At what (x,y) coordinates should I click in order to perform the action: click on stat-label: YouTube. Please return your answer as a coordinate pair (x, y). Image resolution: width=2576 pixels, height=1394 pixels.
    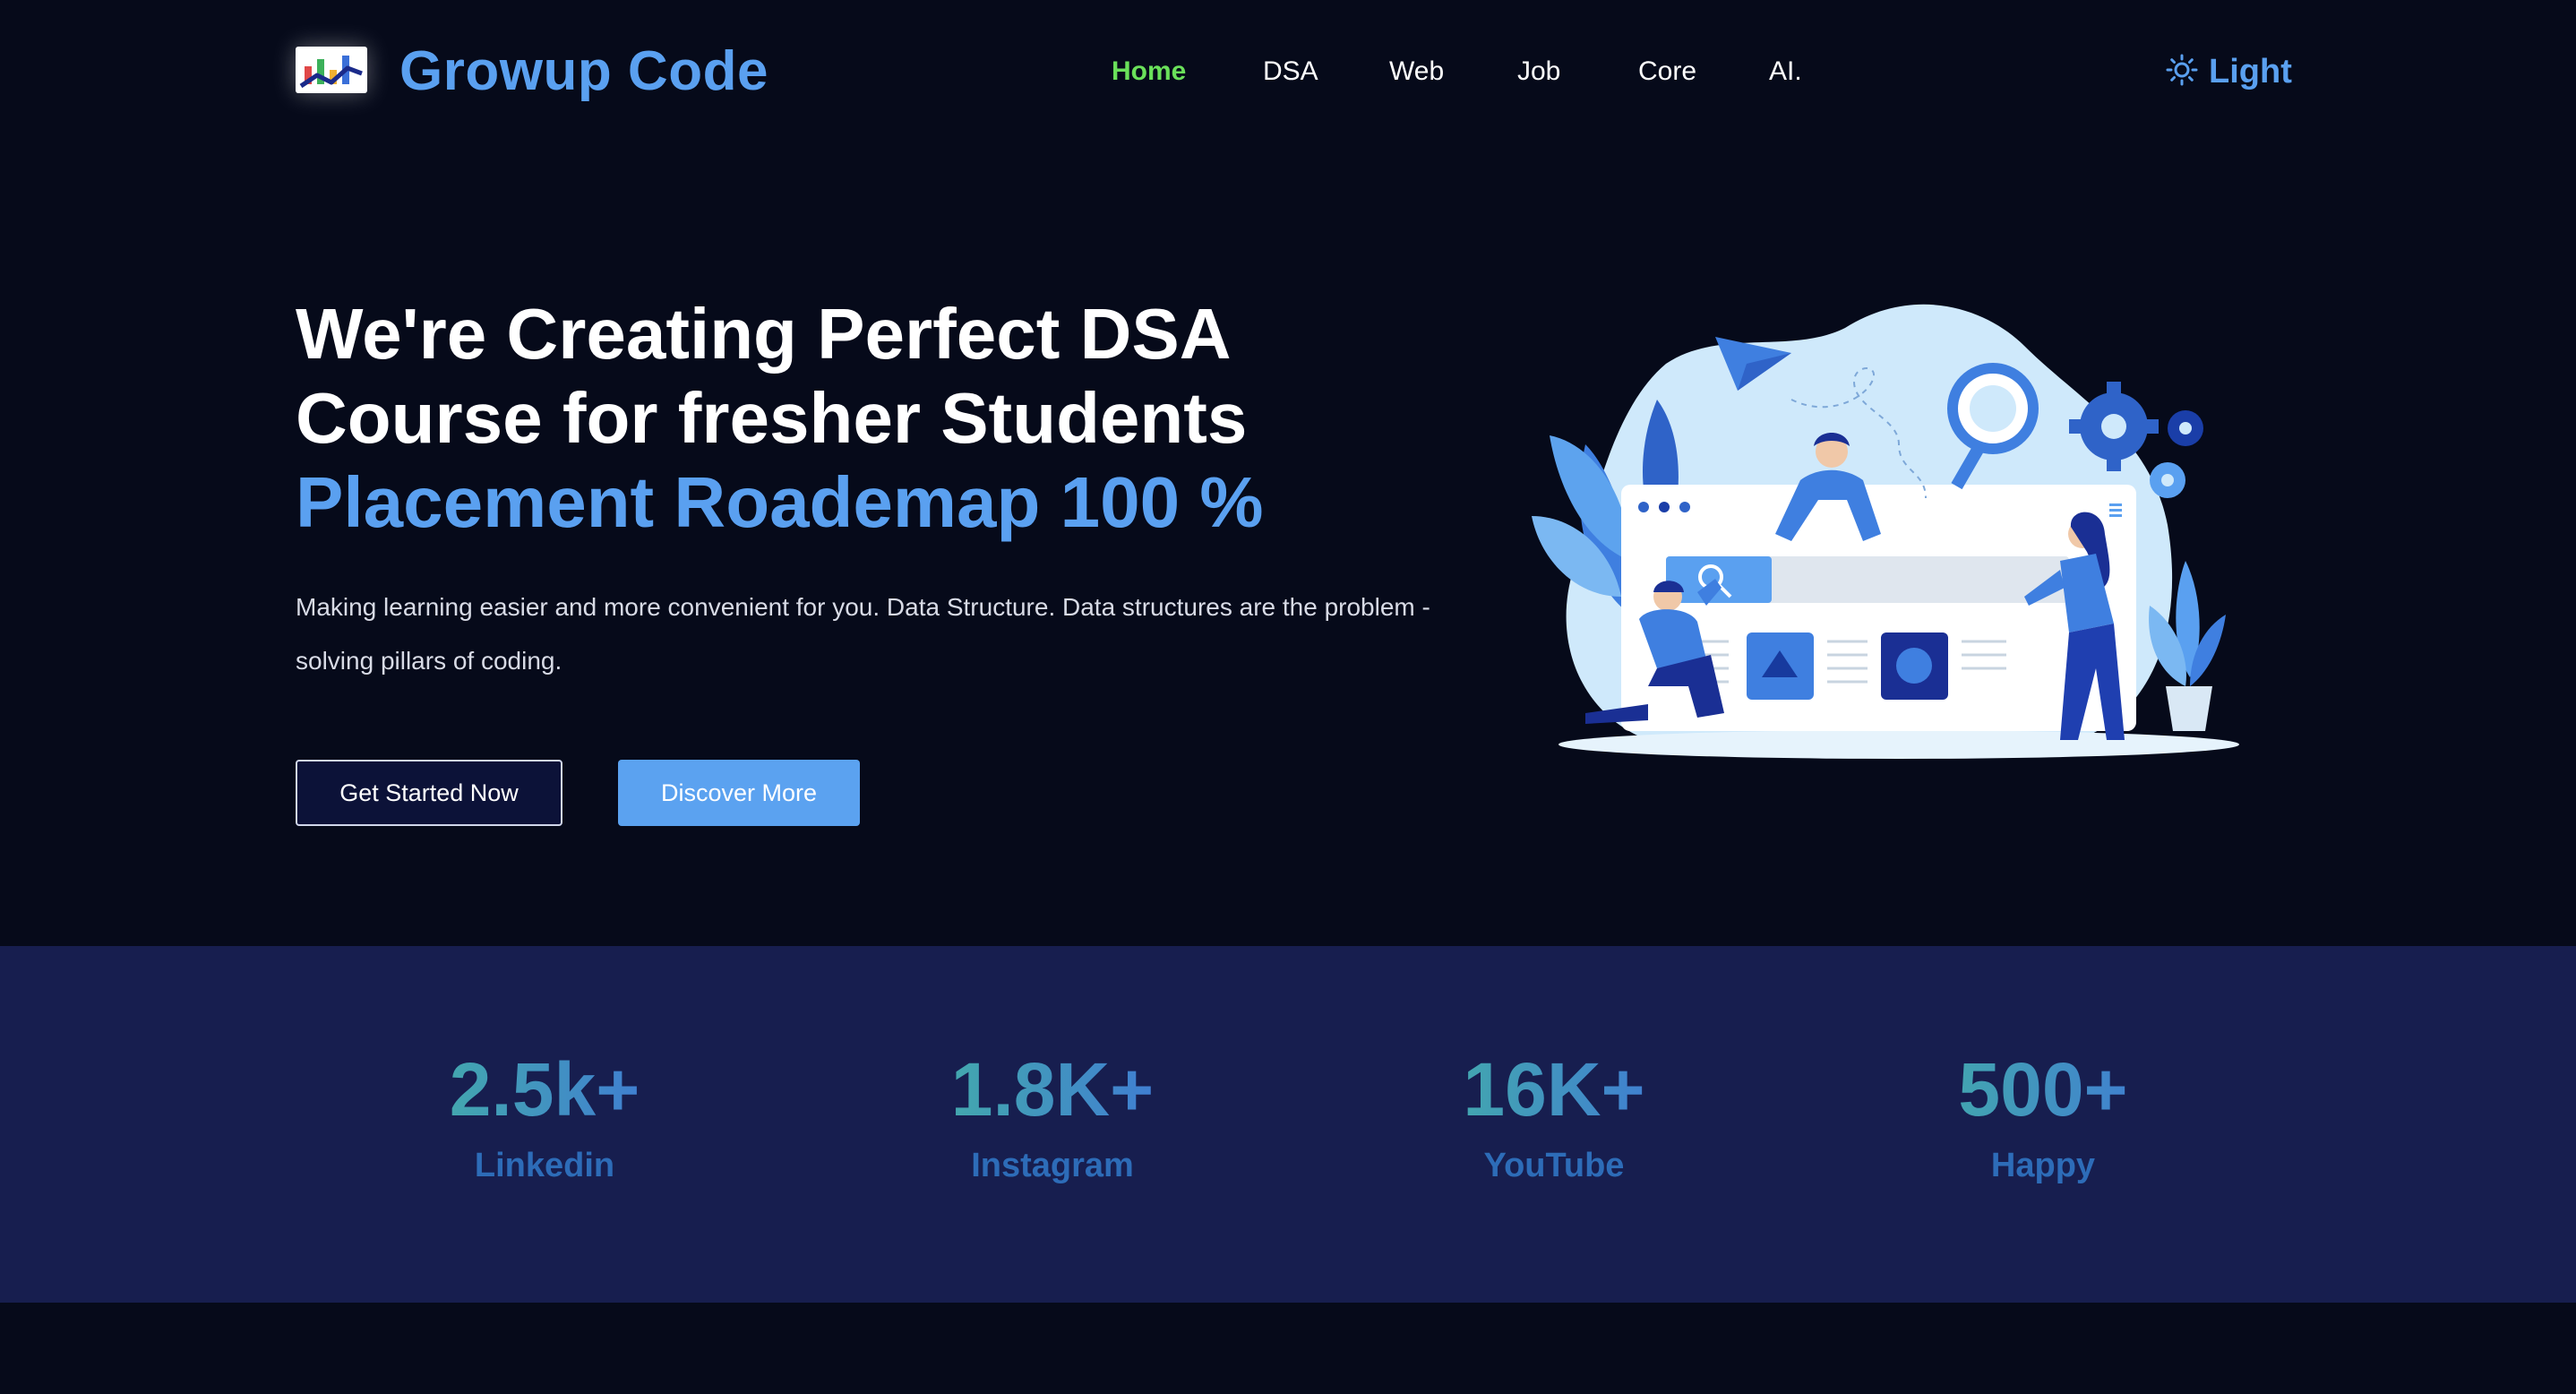
    Looking at the image, I should click on (1554, 1165).